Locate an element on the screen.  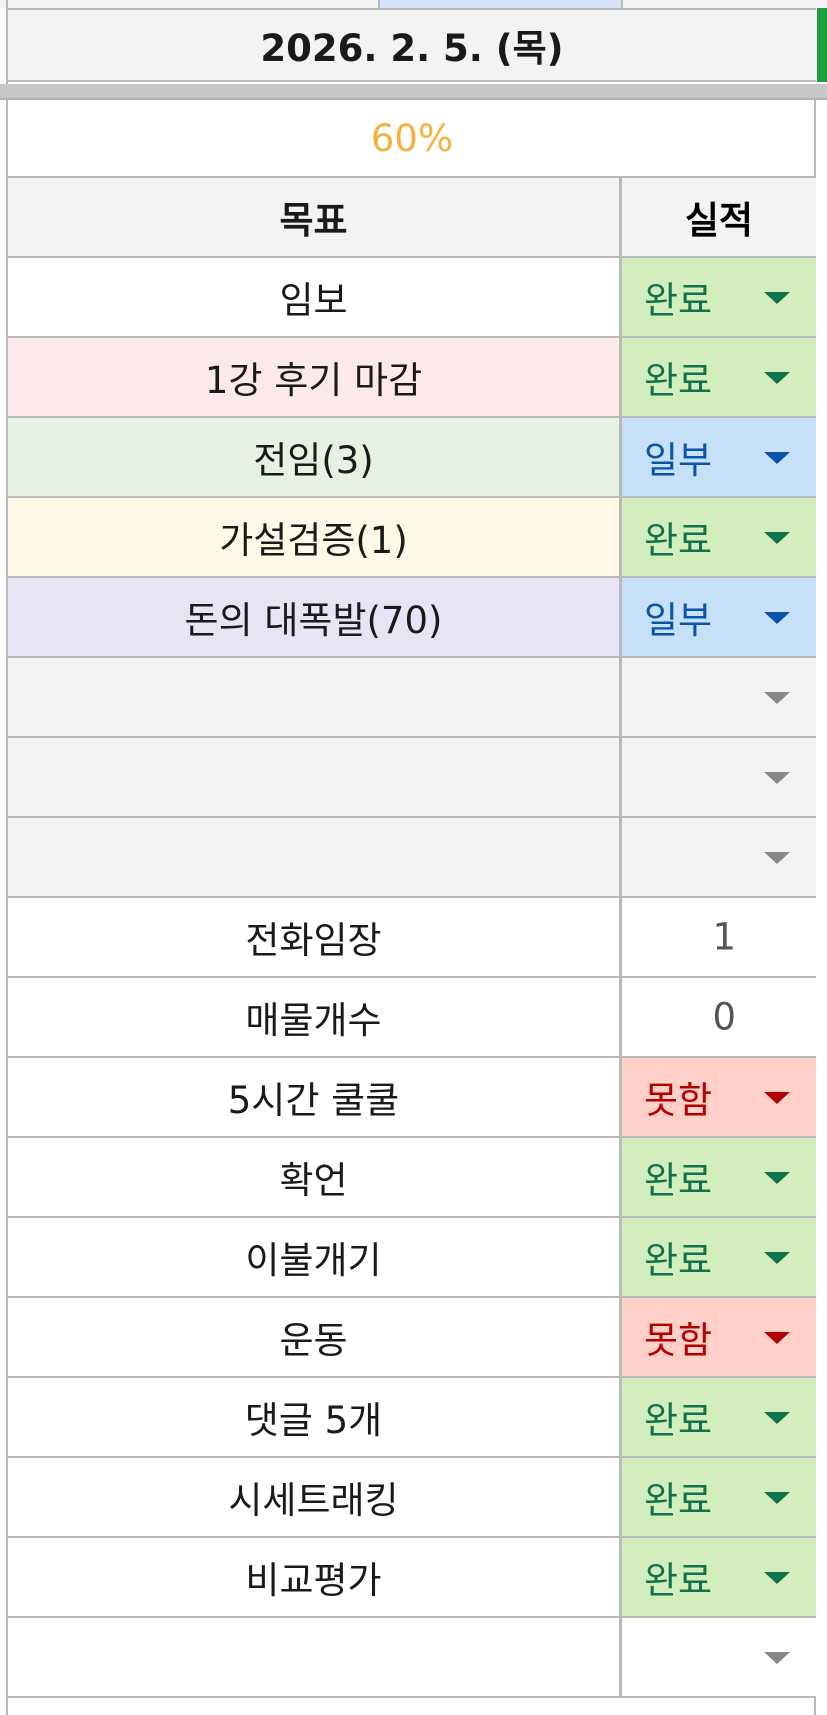
goal-cell: 돈의 대폭발(70) is located at coordinates (315, 617).